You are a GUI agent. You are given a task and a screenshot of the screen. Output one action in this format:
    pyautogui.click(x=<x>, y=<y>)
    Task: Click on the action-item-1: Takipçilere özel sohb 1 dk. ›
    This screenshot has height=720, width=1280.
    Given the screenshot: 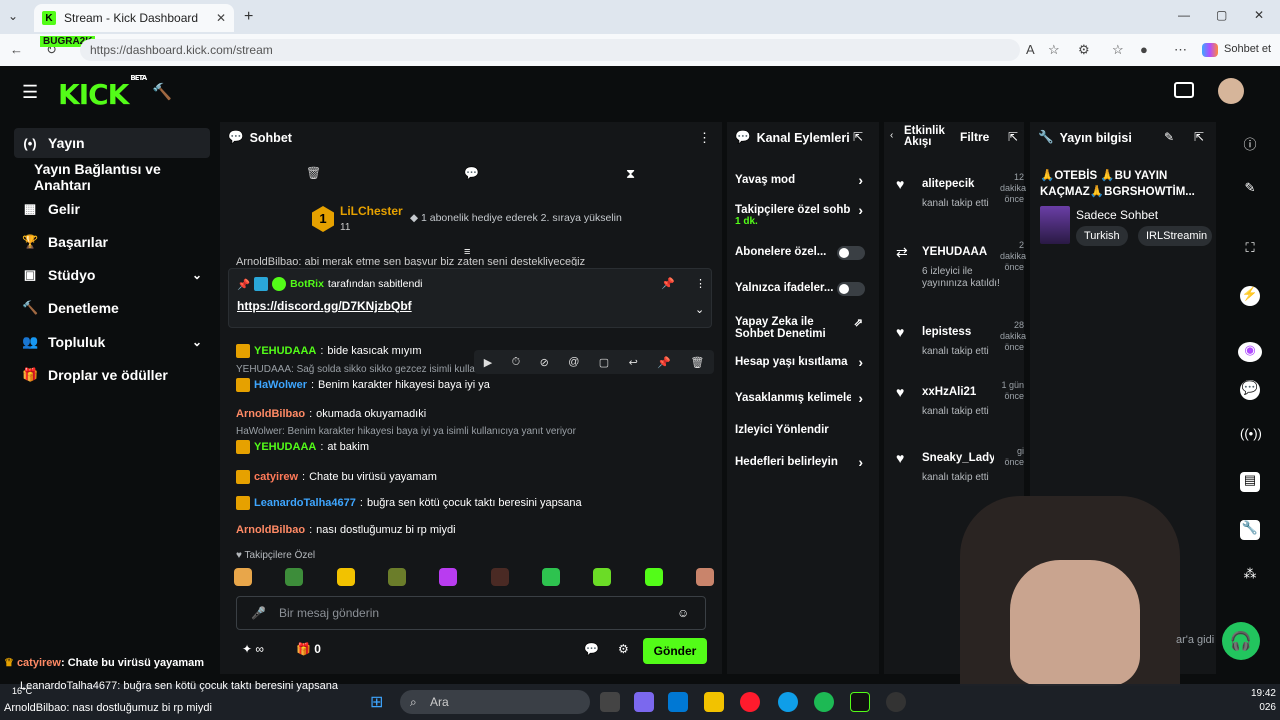 What is the action you would take?
    pyautogui.click(x=804, y=214)
    